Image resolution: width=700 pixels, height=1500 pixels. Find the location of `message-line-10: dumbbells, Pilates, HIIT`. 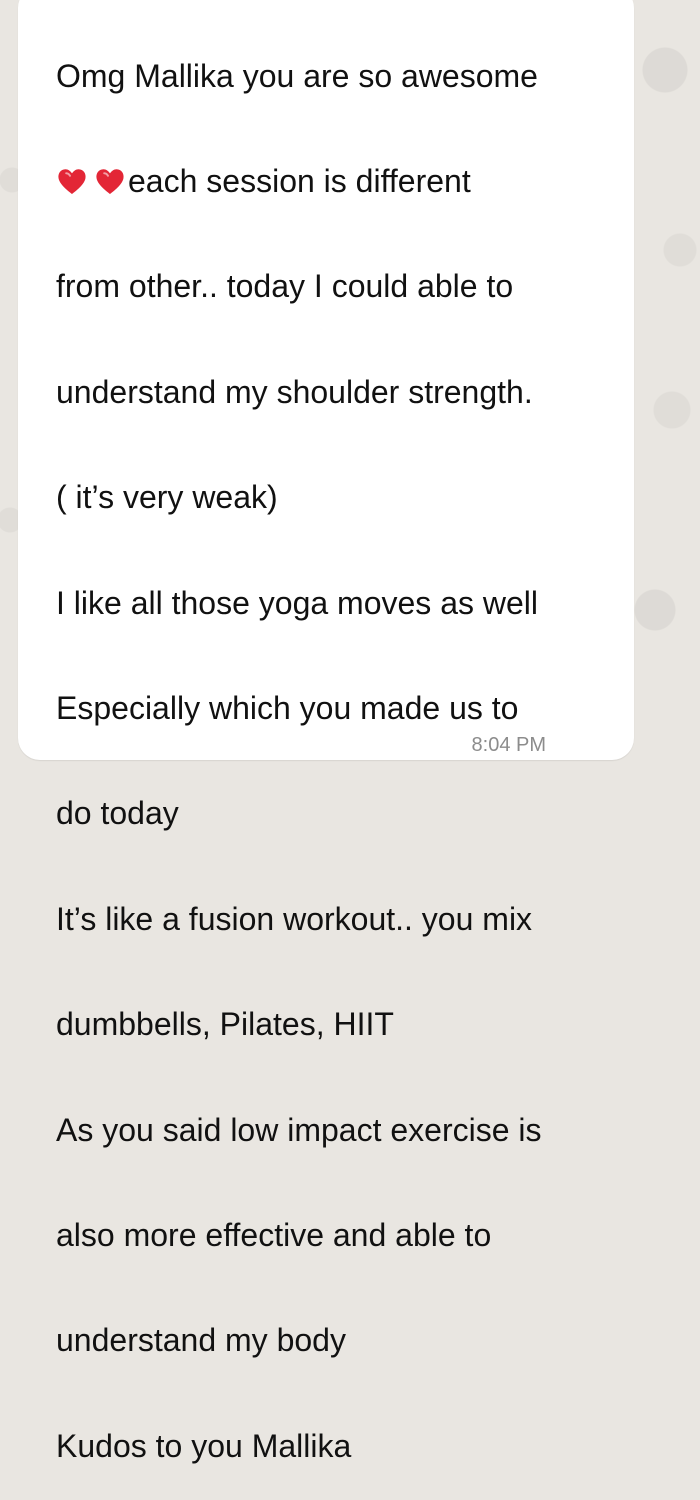

message-line-10: dumbbells, Pilates, HIIT is located at coordinates (225, 1024).